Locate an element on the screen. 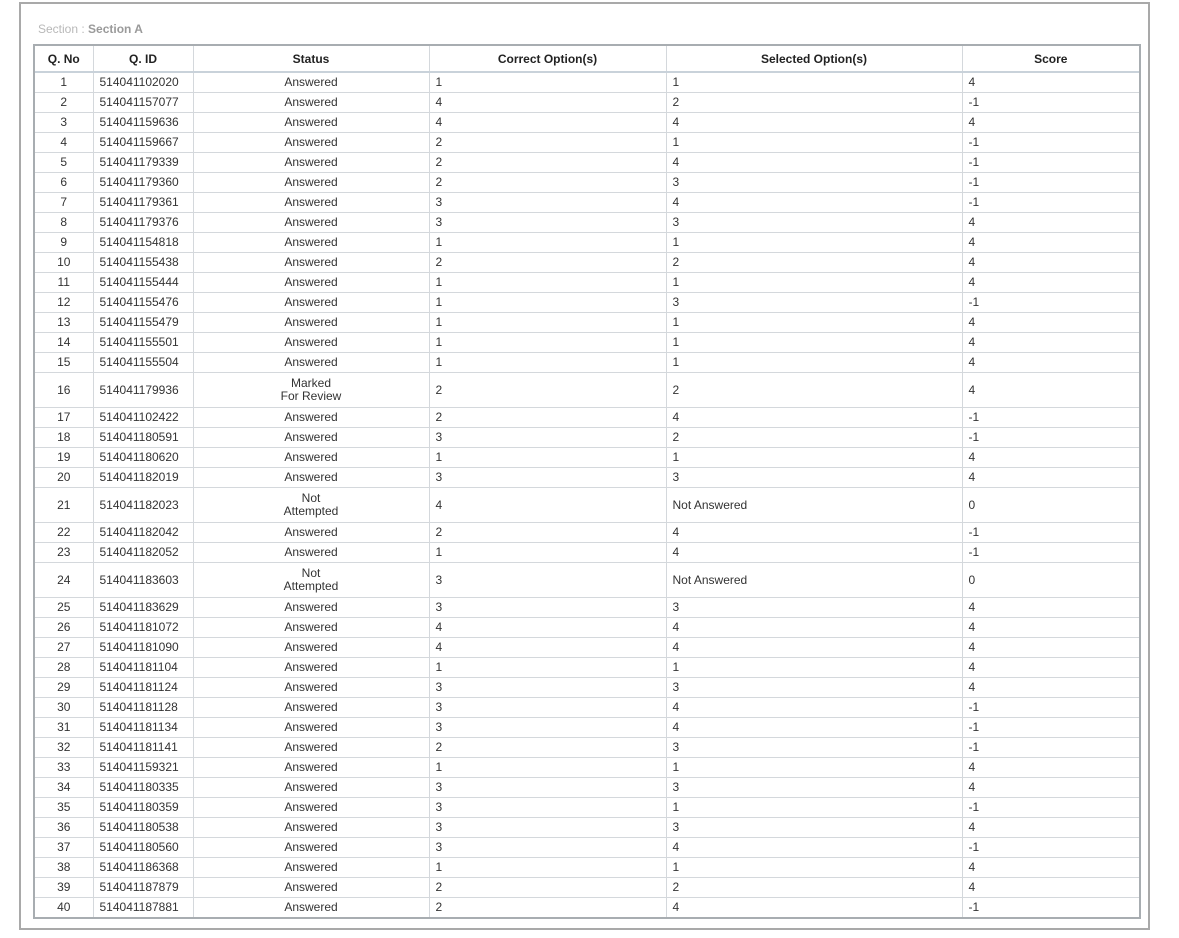  question-id-cell: 514041181104 is located at coordinates (143, 667).